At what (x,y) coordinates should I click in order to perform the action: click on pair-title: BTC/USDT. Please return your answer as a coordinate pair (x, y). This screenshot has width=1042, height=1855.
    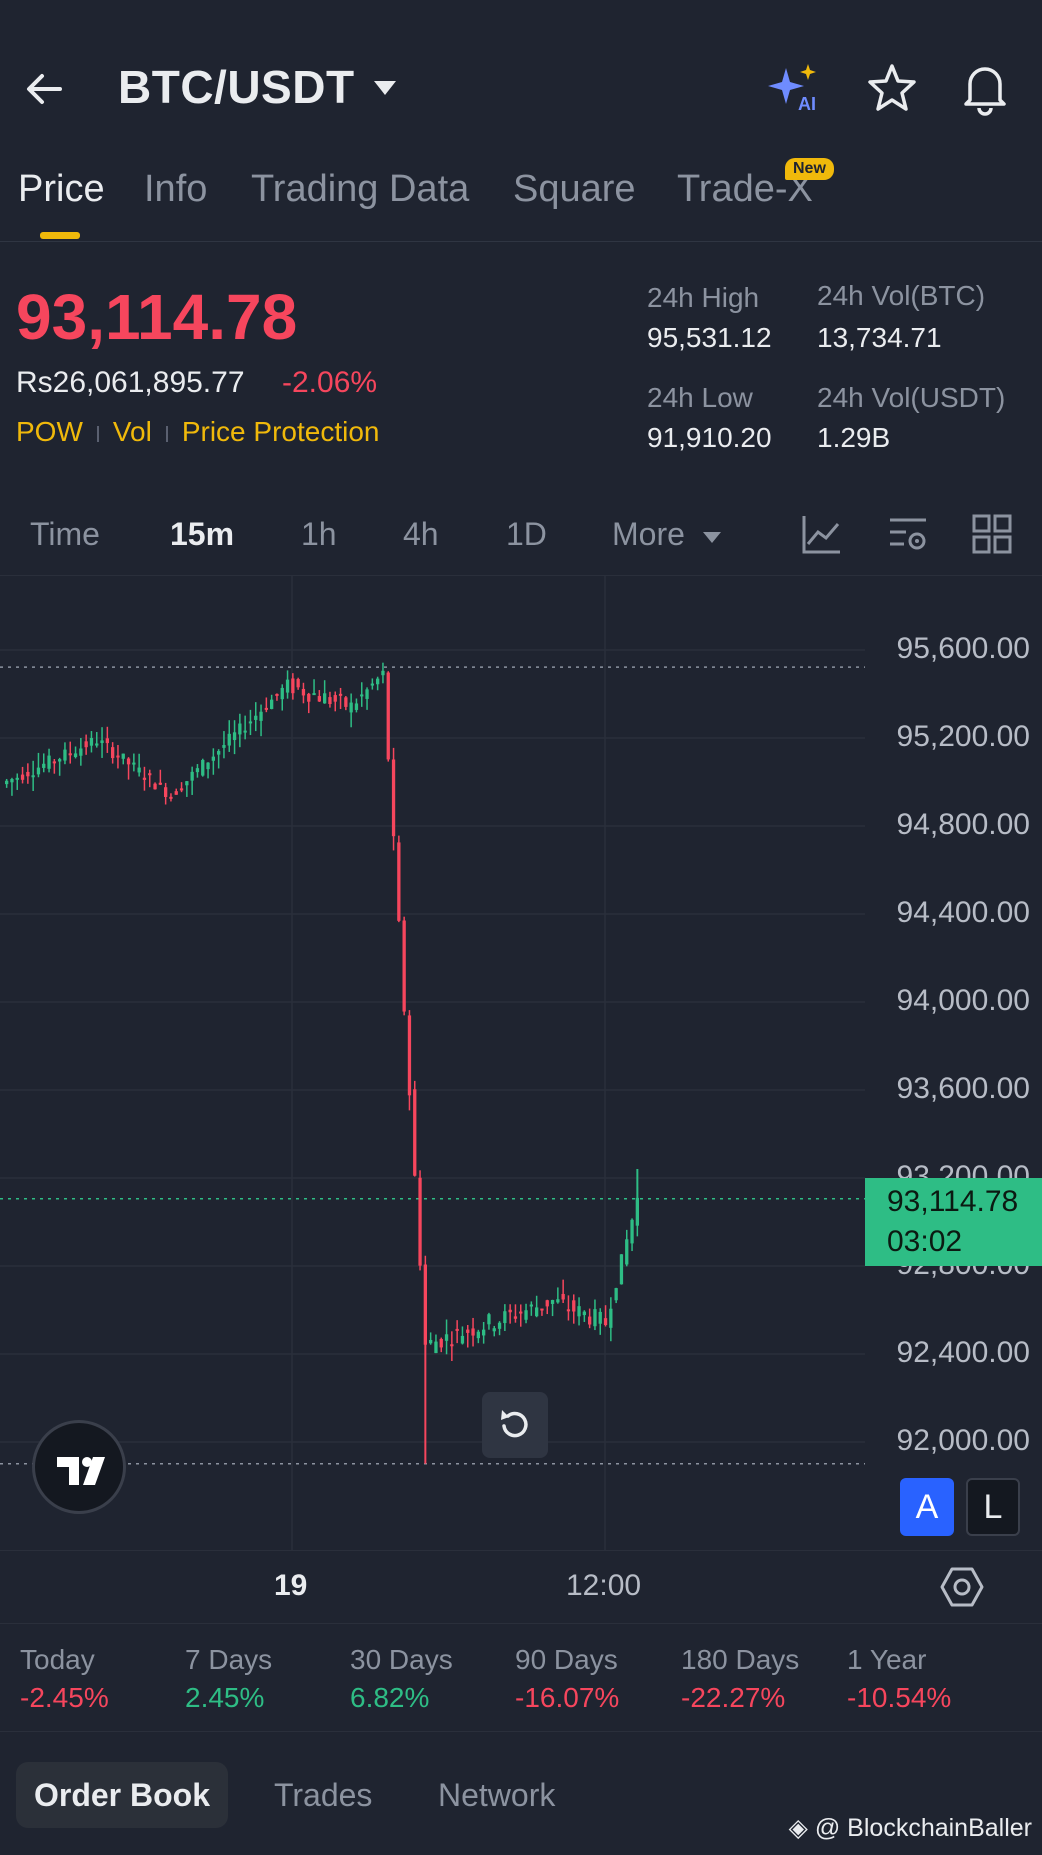
    Looking at the image, I should click on (236, 87).